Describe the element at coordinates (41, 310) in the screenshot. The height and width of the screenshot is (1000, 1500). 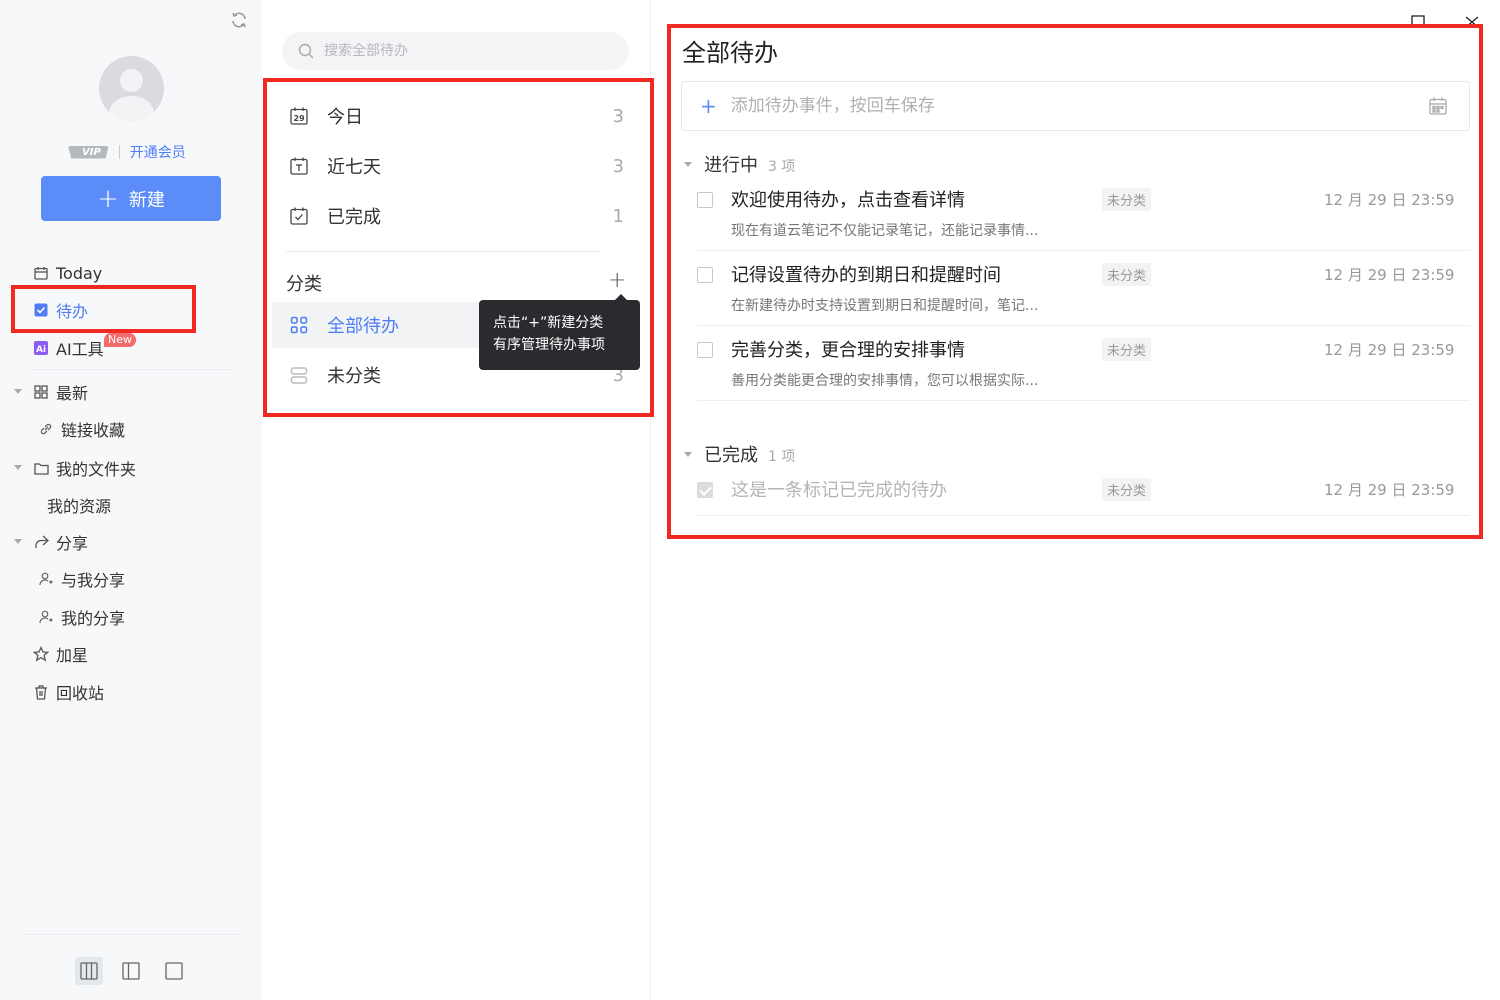
I see `todo-check-icon` at that location.